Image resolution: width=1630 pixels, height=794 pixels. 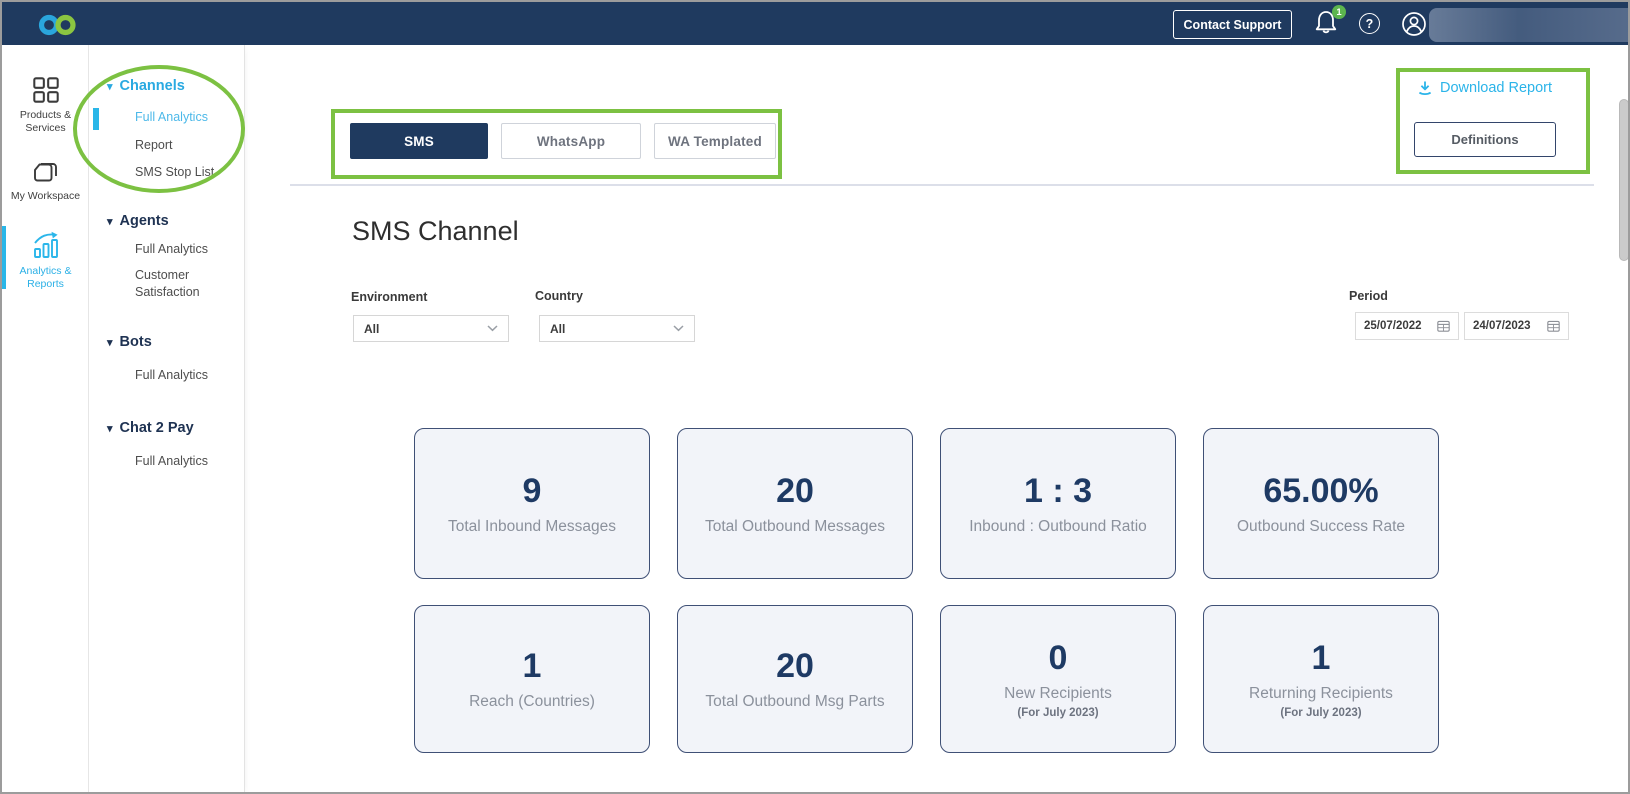 I want to click on stat-label: Total Inbound Messages, so click(x=532, y=526).